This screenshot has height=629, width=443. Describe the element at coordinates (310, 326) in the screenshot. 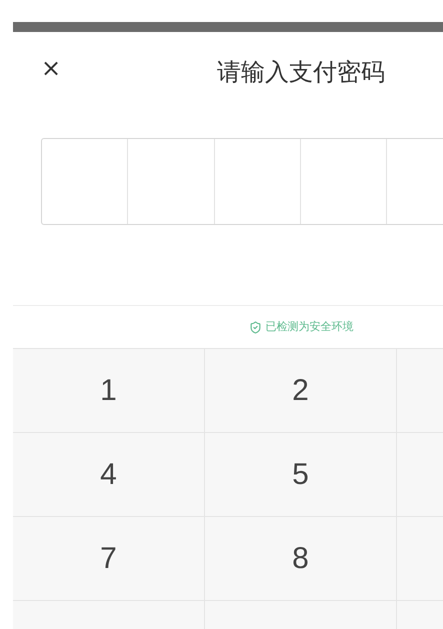

I see `security-notice: 已检测为安全环境` at that location.